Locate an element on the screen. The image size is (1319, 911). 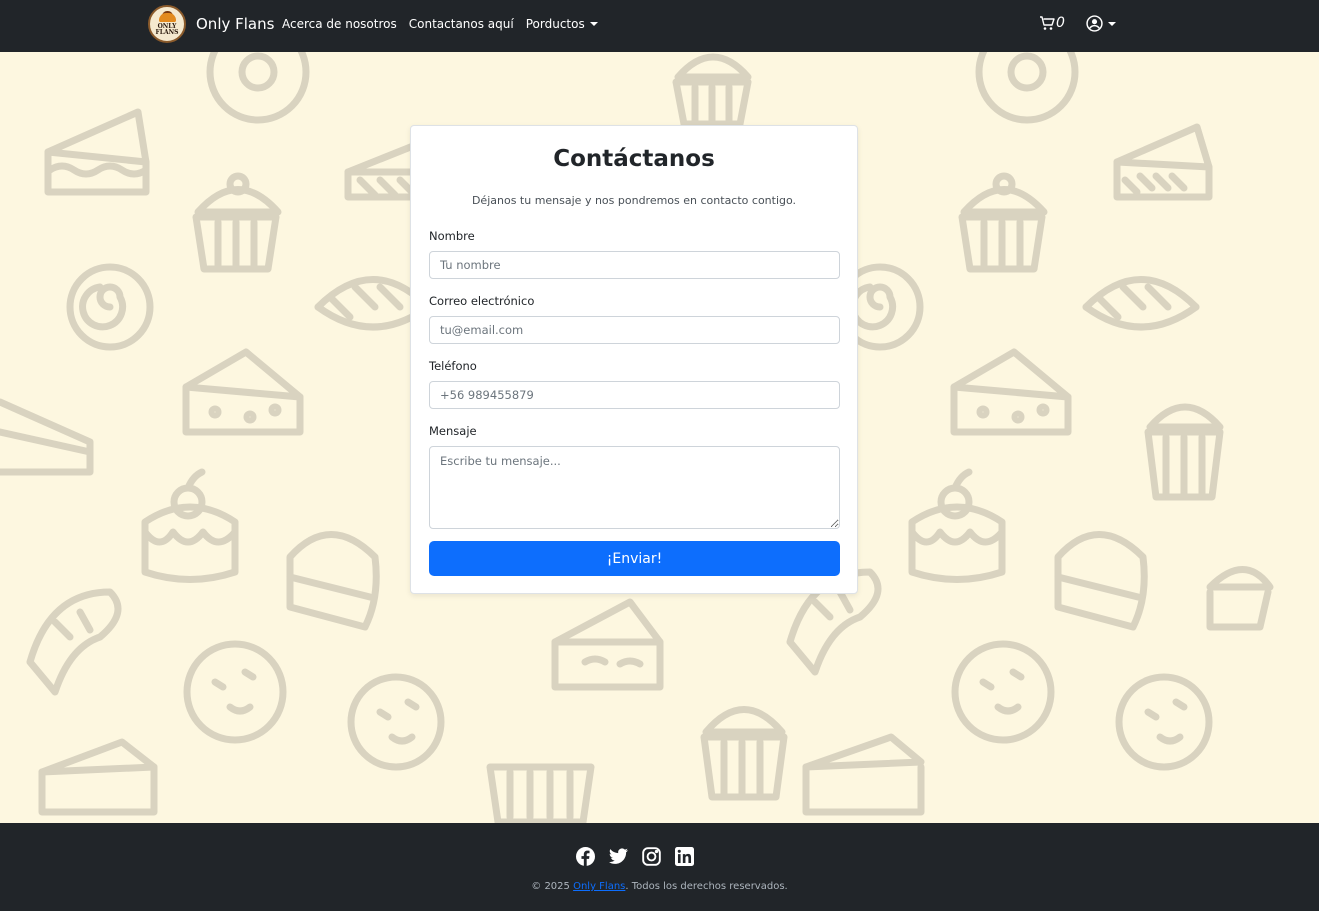
telefono-label: Teléfono is located at coordinates (453, 366).